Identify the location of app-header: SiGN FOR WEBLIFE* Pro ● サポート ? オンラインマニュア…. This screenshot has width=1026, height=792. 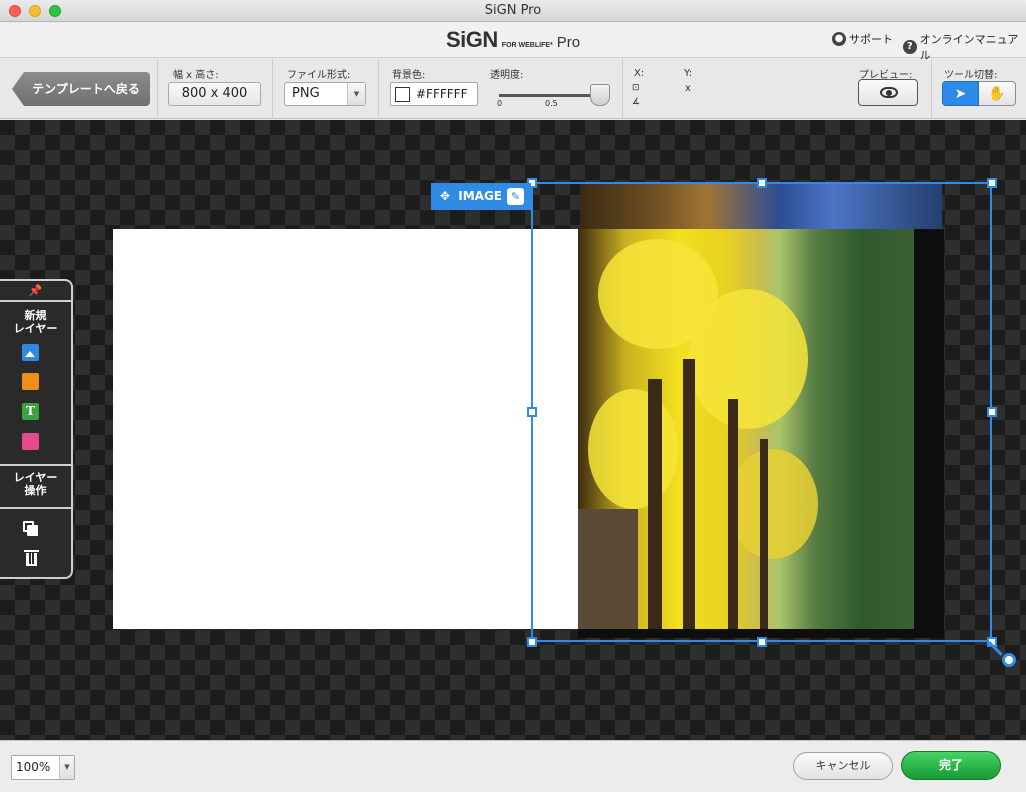
(513, 42).